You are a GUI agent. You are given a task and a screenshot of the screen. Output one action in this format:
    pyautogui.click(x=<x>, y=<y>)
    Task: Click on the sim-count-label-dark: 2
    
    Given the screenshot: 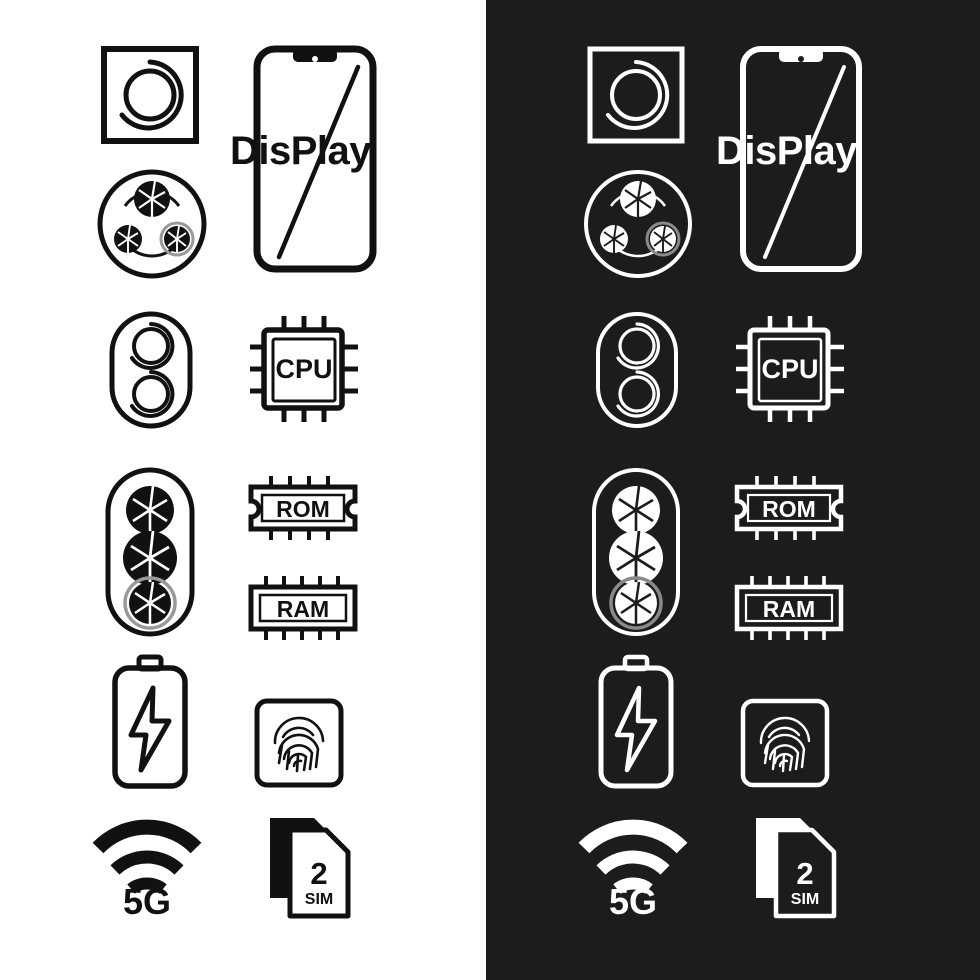 What is the action you would take?
    pyautogui.click(x=804, y=873)
    